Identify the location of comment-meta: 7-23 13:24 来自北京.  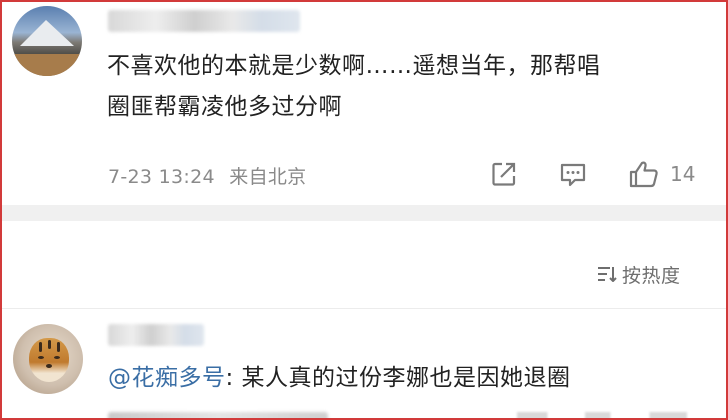
(211, 175).